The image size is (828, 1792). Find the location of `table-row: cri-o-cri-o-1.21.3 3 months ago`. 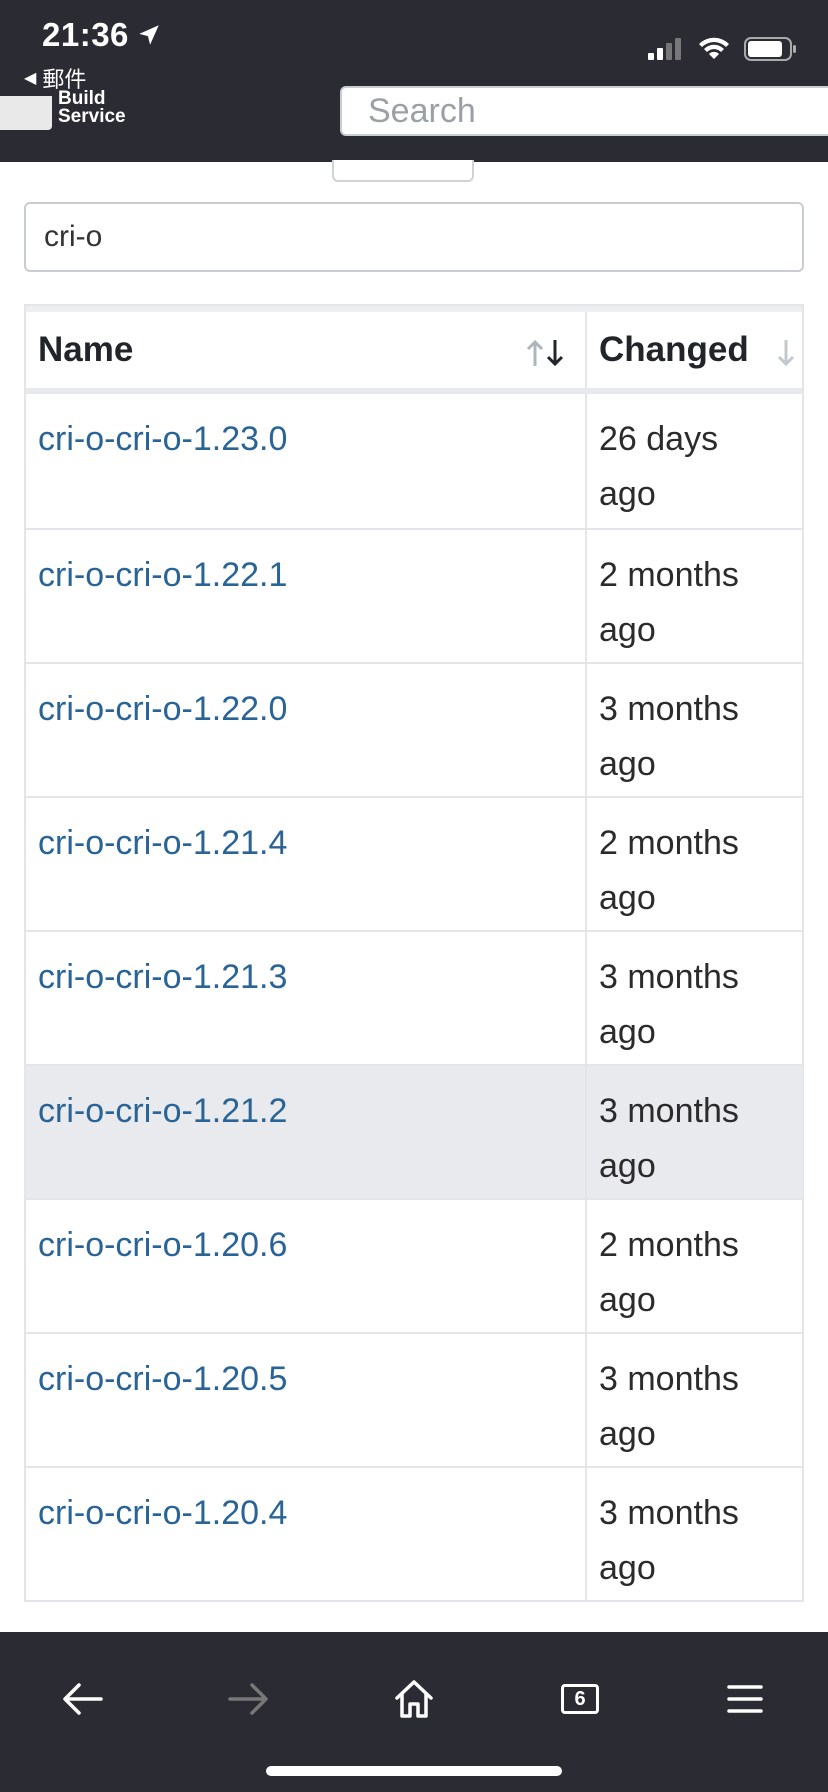

table-row: cri-o-cri-o-1.21.3 3 months ago is located at coordinates (414, 997).